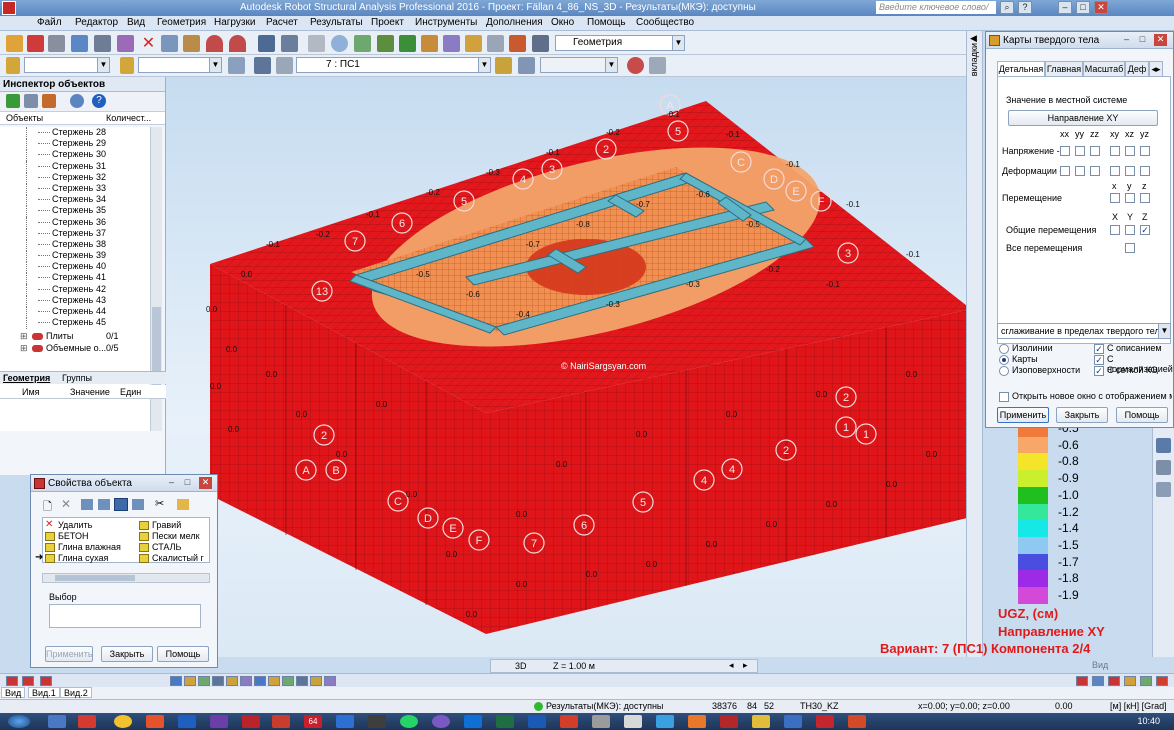 This screenshot has width=1174, height=730. Describe the element at coordinates (521, 666) in the screenshot. I see `view-mode: 3D` at that location.